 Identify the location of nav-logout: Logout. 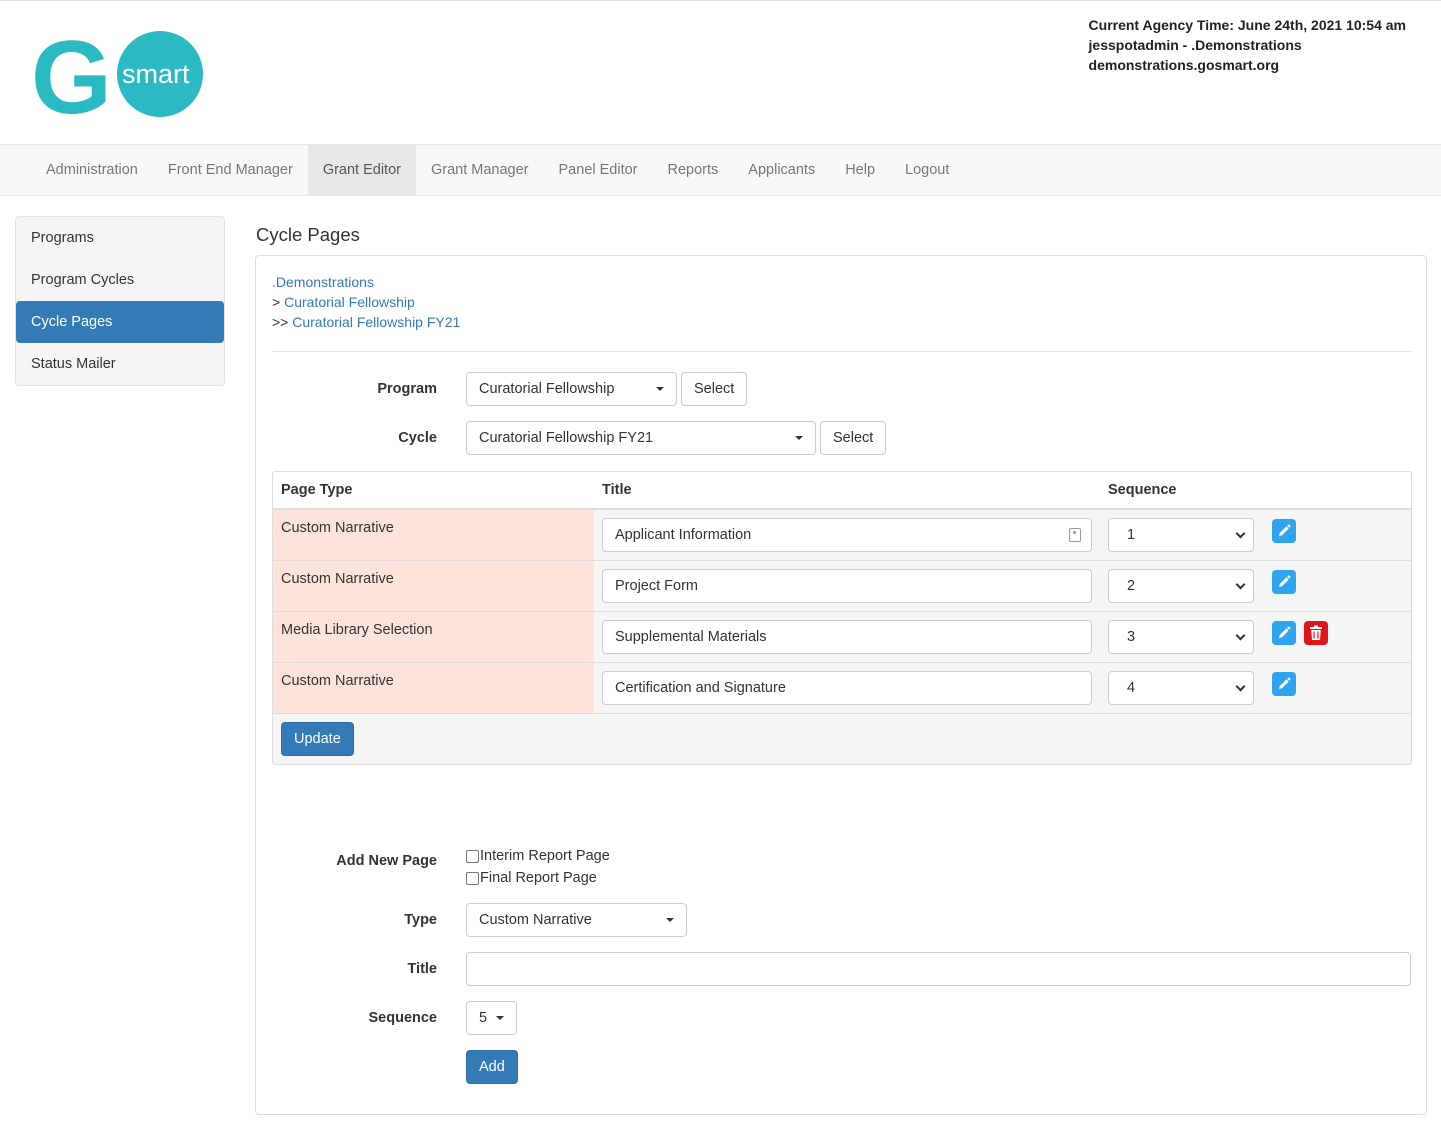
(927, 170).